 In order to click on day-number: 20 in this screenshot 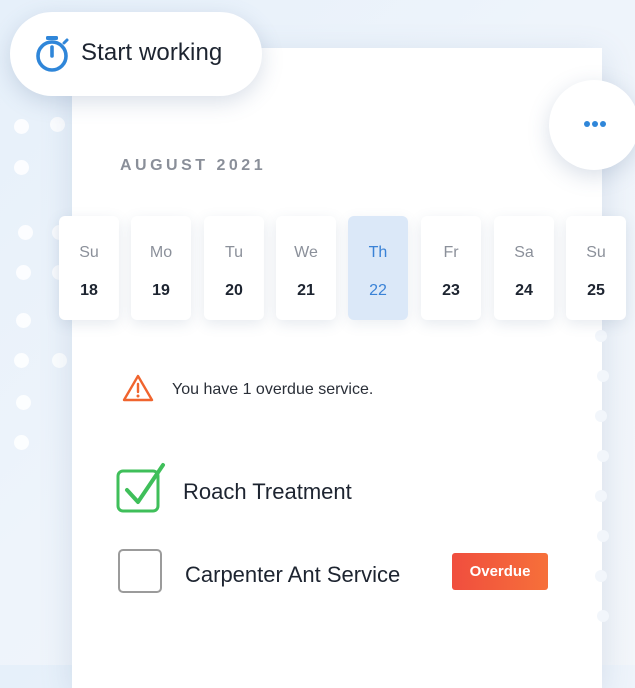, I will do `click(234, 290)`.